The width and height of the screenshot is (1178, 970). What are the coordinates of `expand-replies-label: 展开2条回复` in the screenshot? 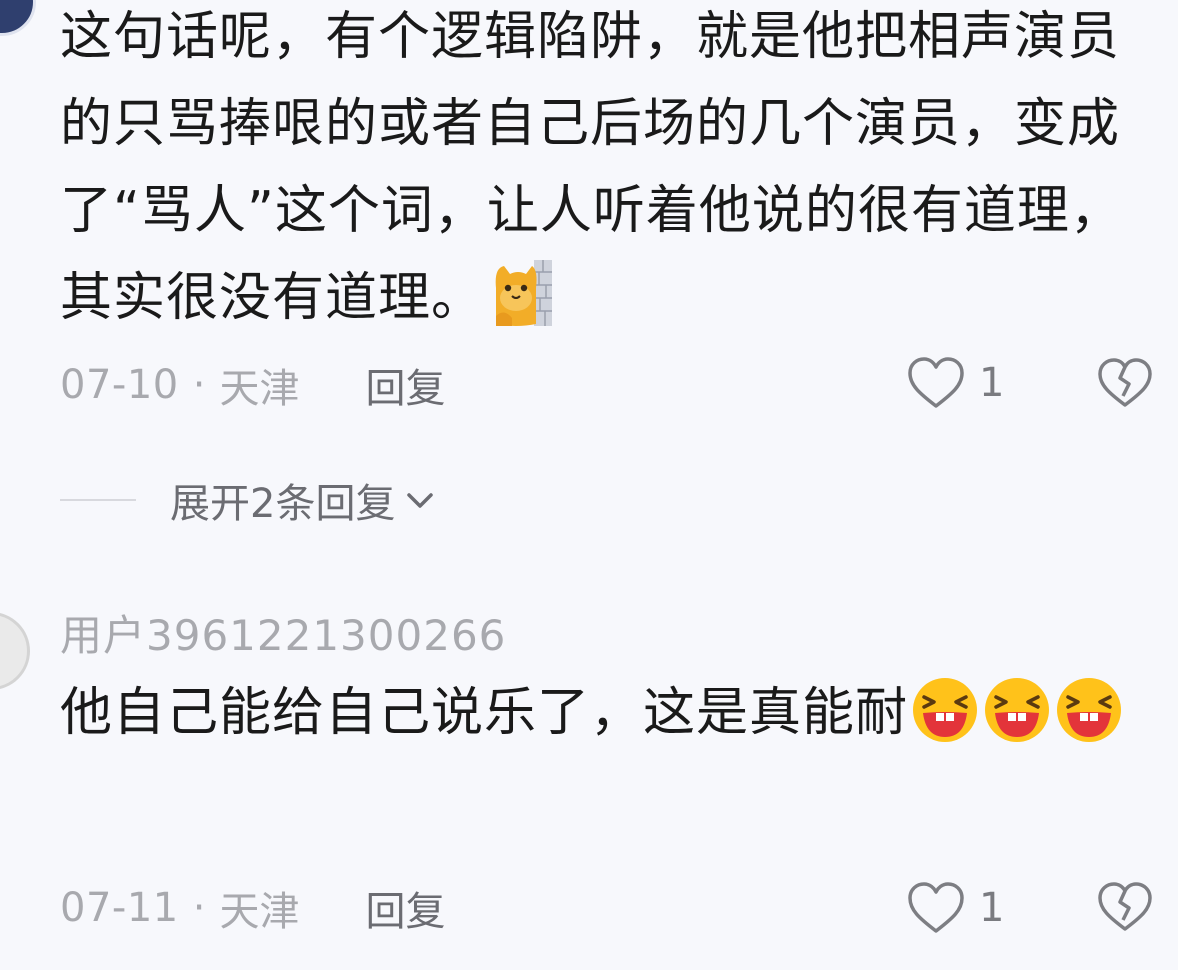 It's located at (283, 504).